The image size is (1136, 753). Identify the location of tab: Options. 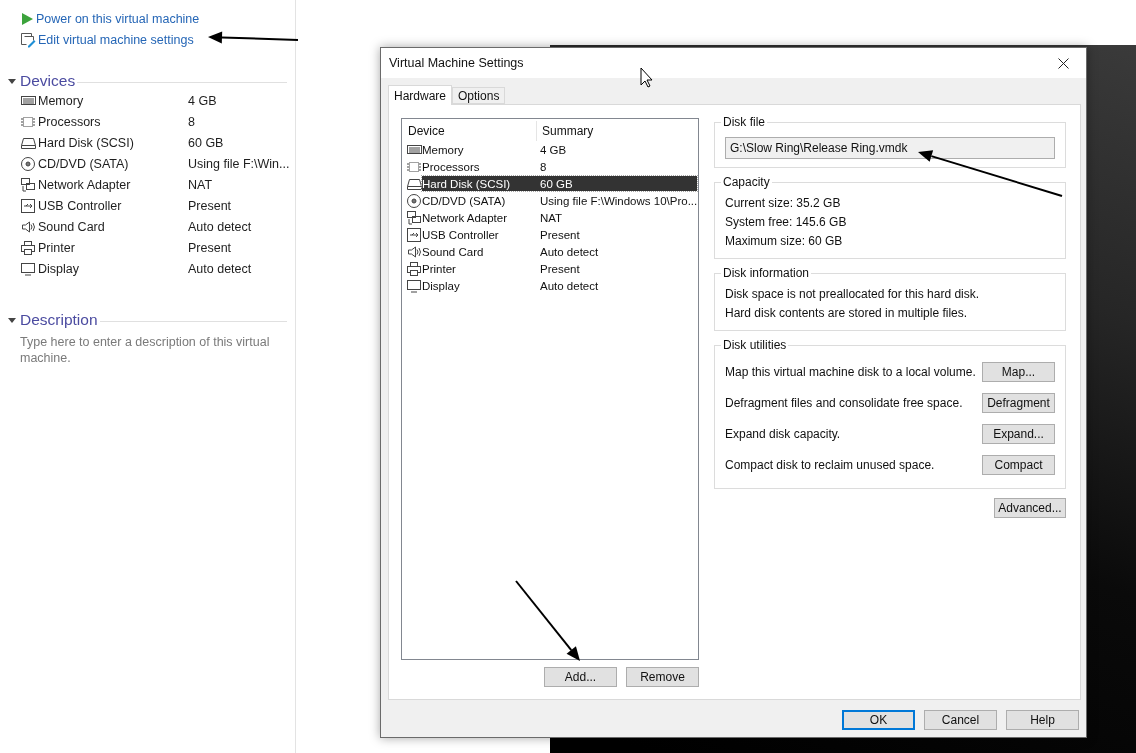
(479, 95).